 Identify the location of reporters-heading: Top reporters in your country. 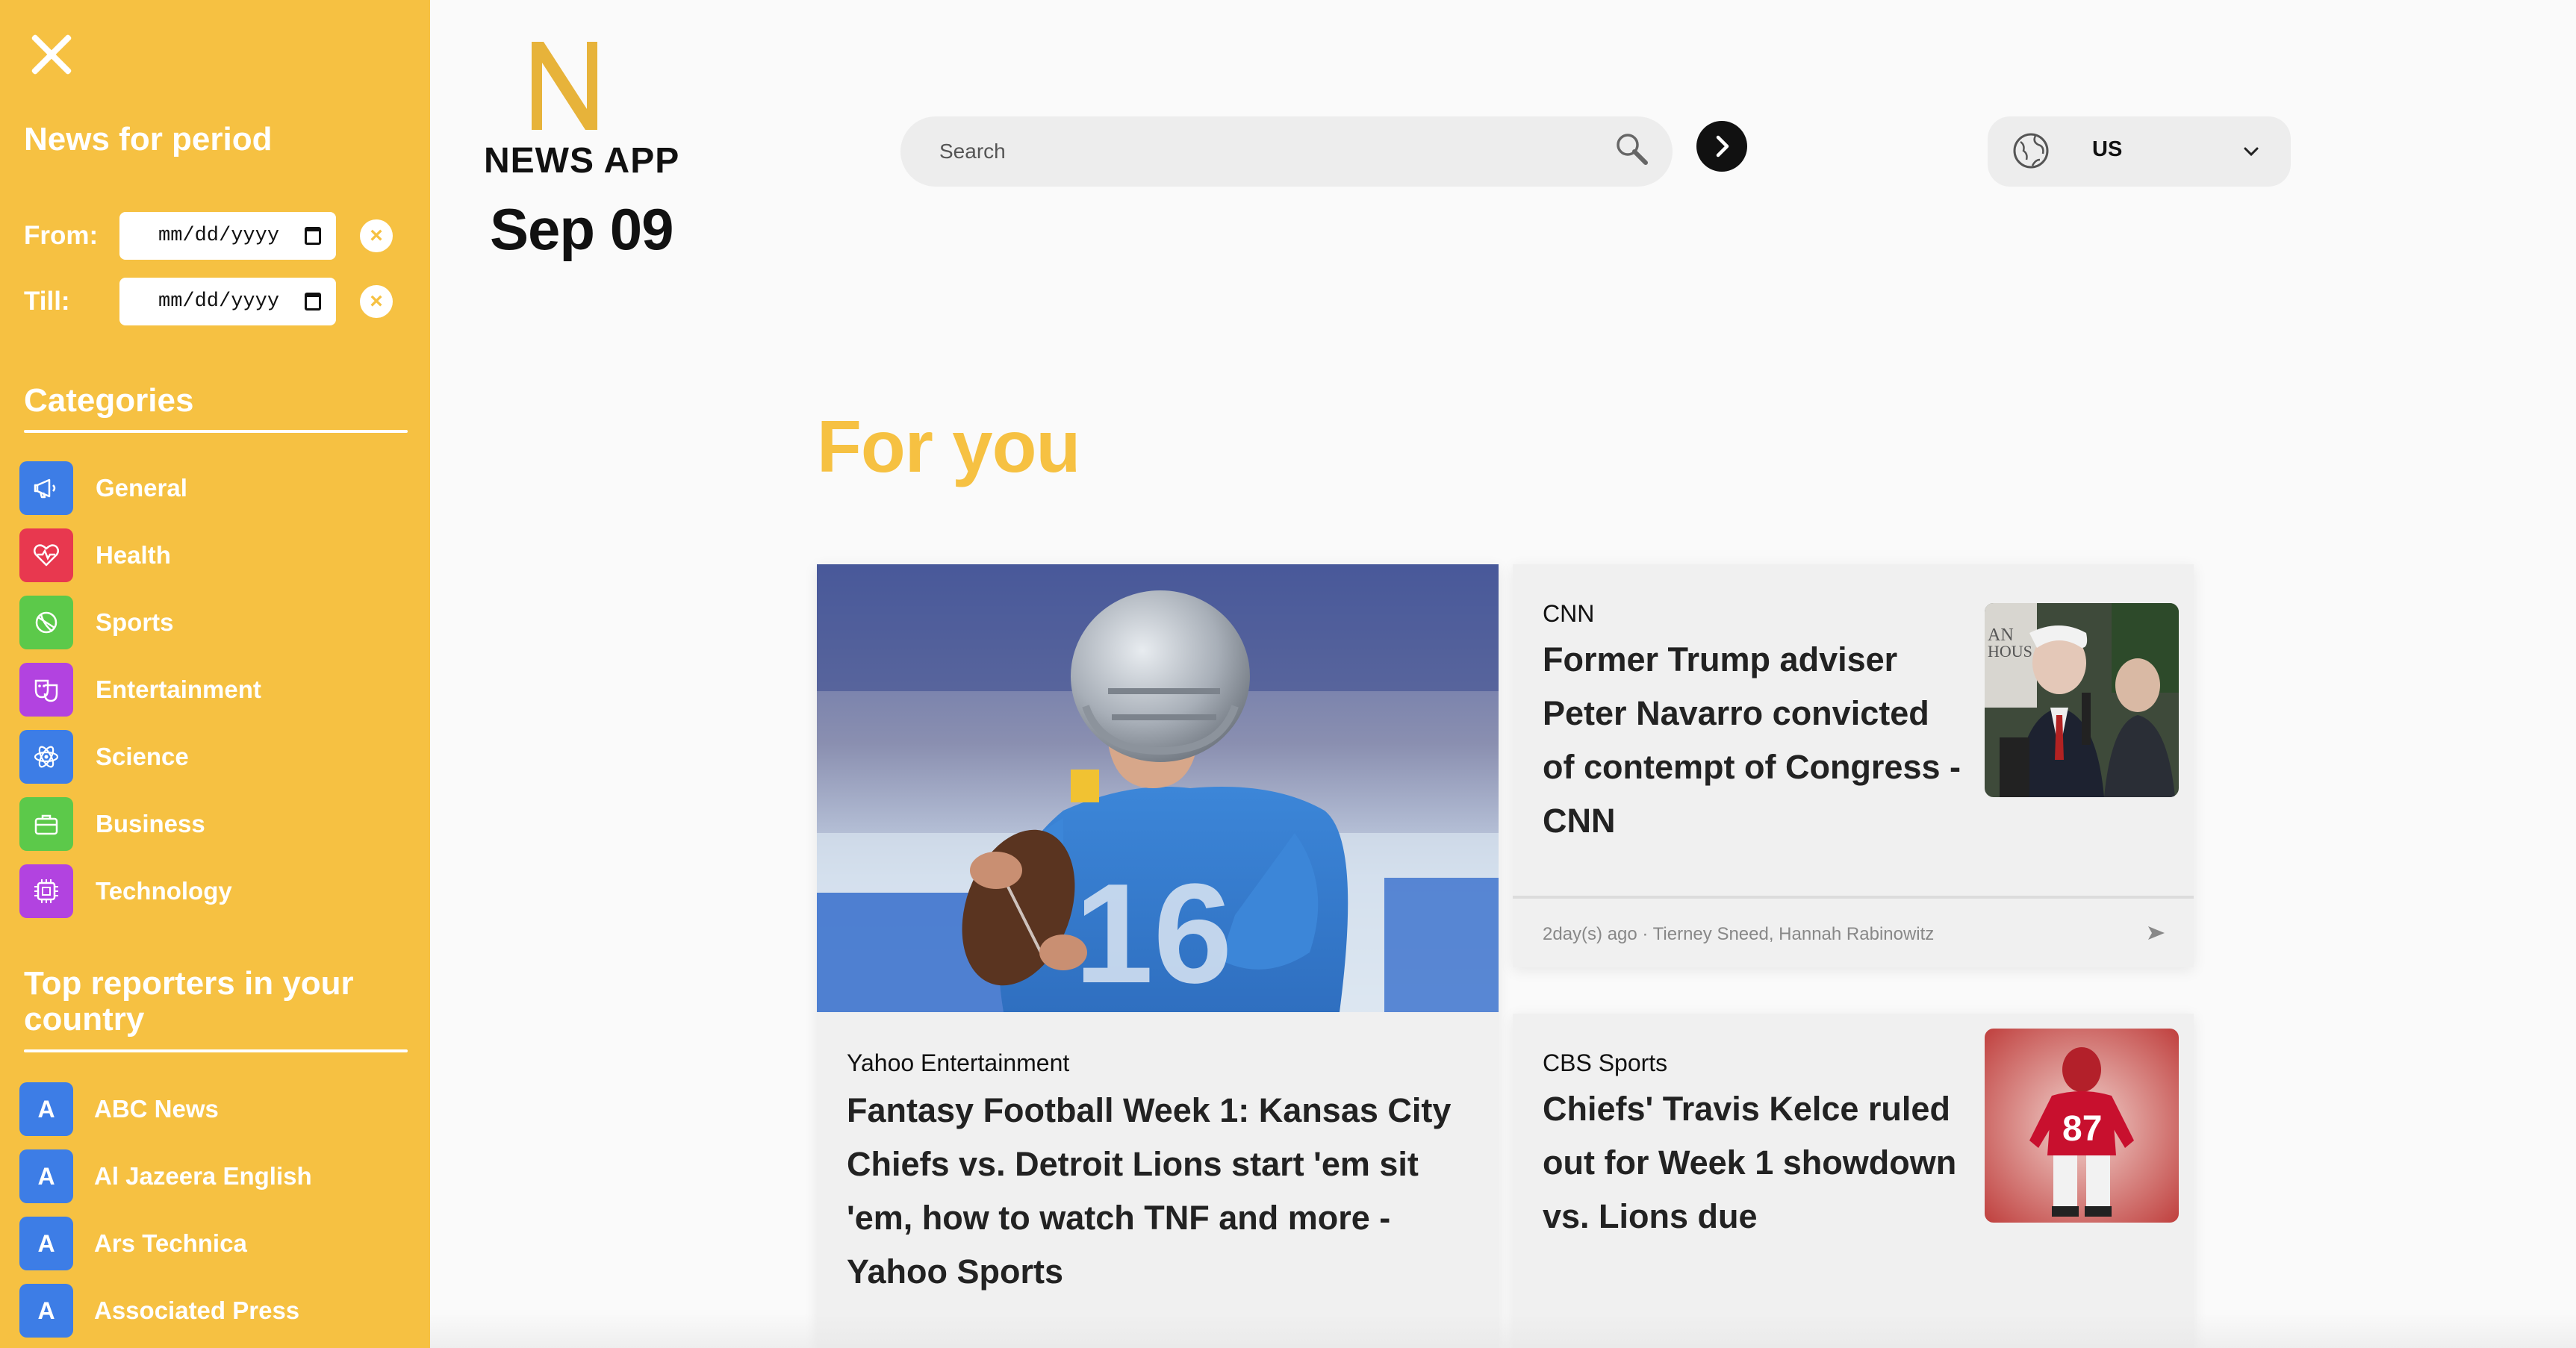
(189, 1001).